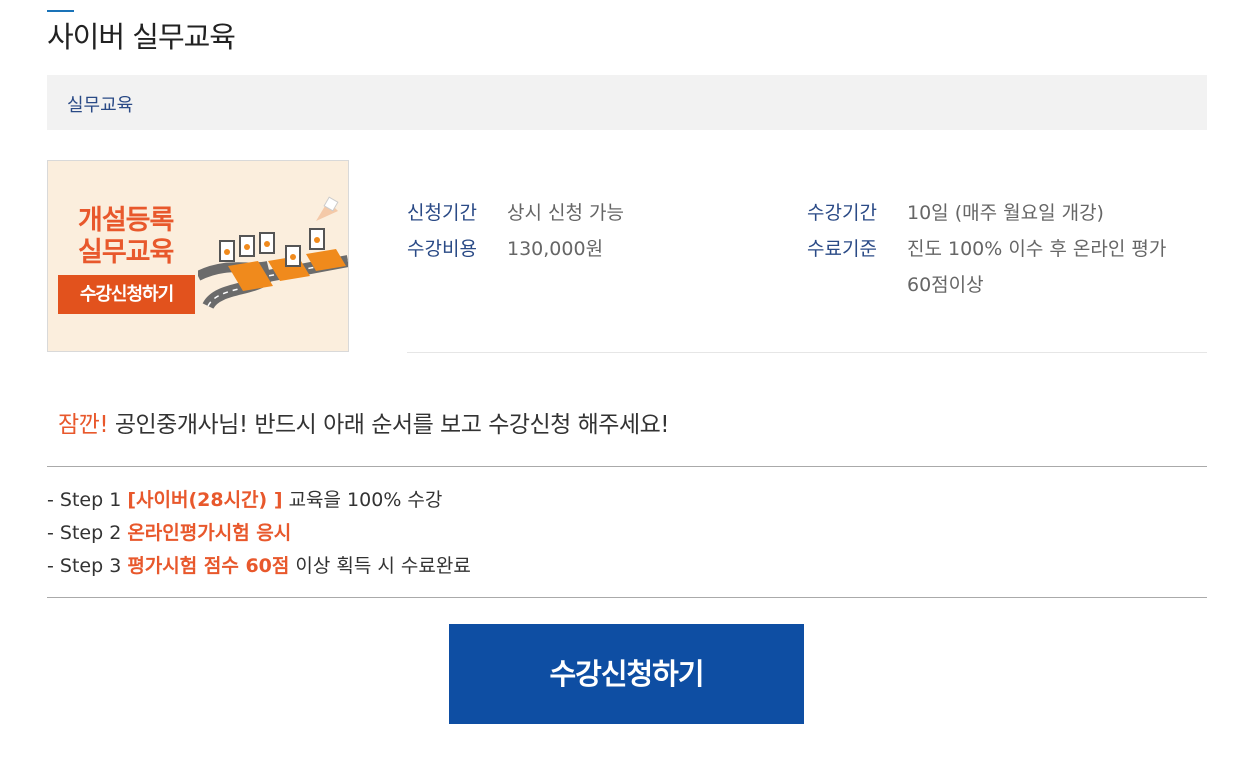 This screenshot has height=762, width=1238. I want to click on breadcrumb-item: 실무교육, so click(100, 104).